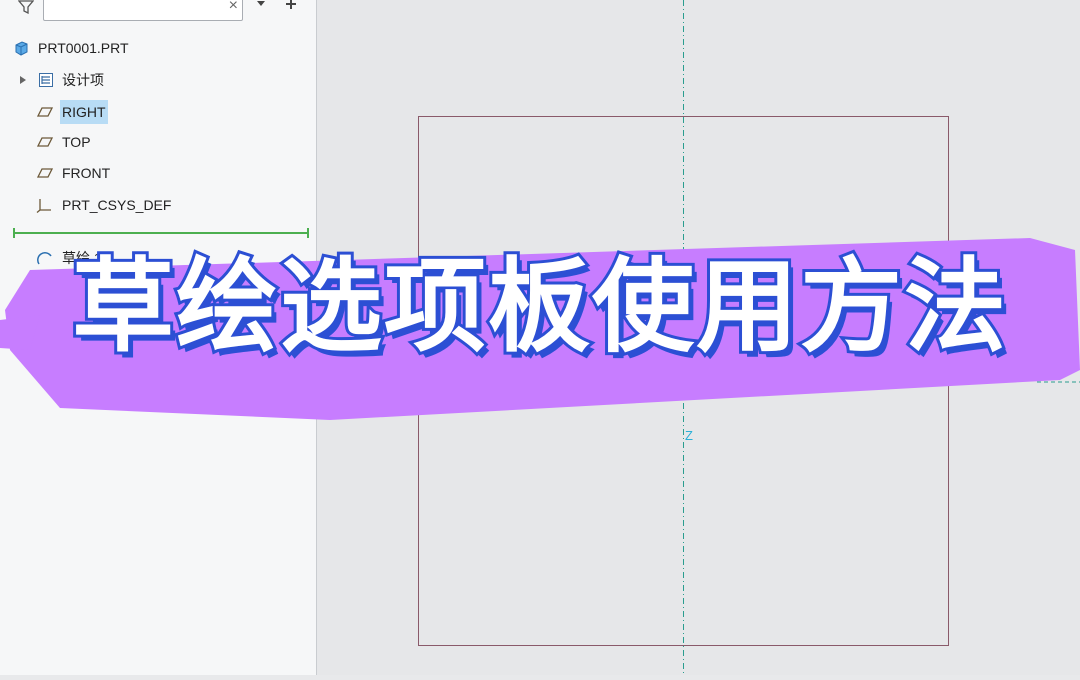  I want to click on part-icon, so click(21, 48).